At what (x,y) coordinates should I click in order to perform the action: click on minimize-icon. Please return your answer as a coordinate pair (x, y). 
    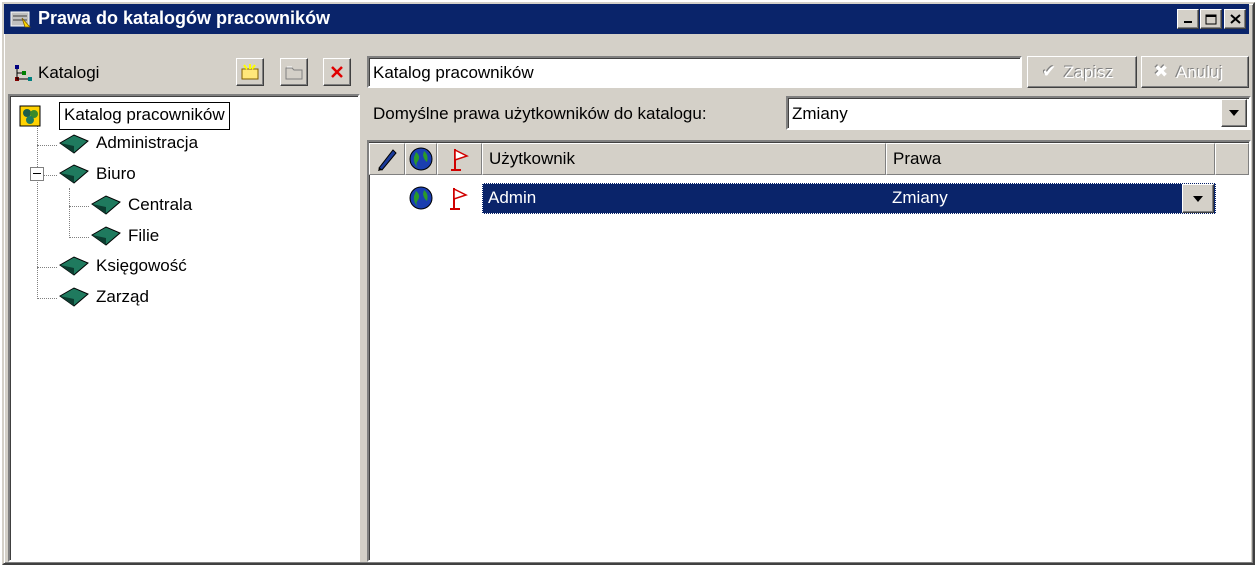
    Looking at the image, I should click on (1188, 22).